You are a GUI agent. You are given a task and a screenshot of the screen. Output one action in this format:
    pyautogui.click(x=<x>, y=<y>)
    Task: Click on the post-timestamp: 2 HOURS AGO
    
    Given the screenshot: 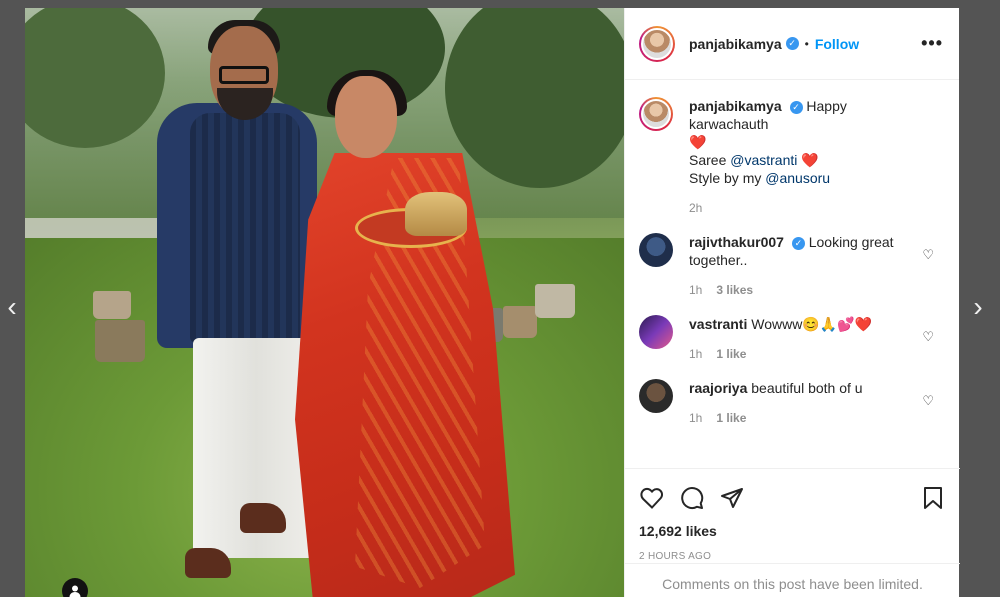 What is the action you would take?
    pyautogui.click(x=792, y=556)
    